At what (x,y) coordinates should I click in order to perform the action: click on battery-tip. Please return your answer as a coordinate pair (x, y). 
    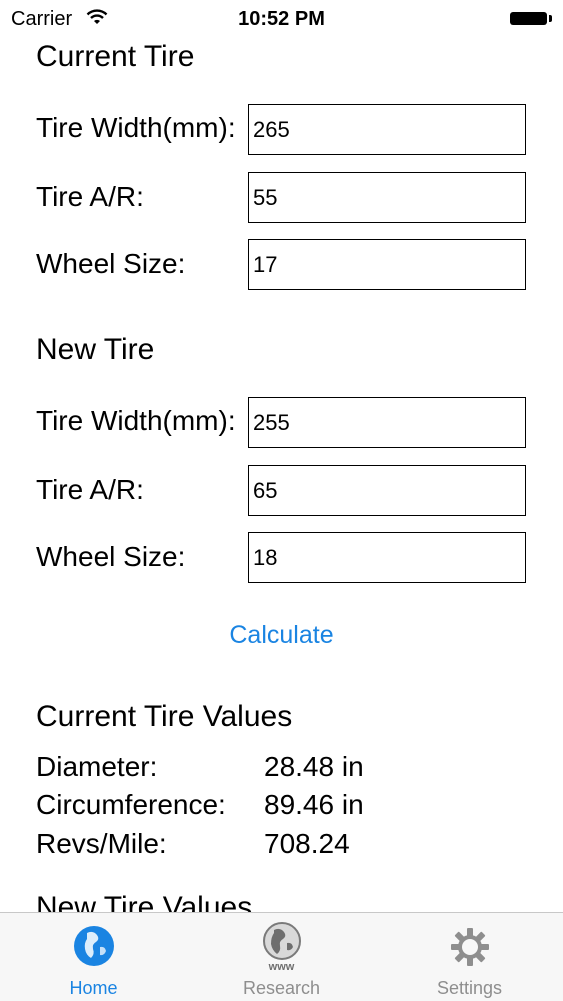
    Looking at the image, I should click on (550, 18).